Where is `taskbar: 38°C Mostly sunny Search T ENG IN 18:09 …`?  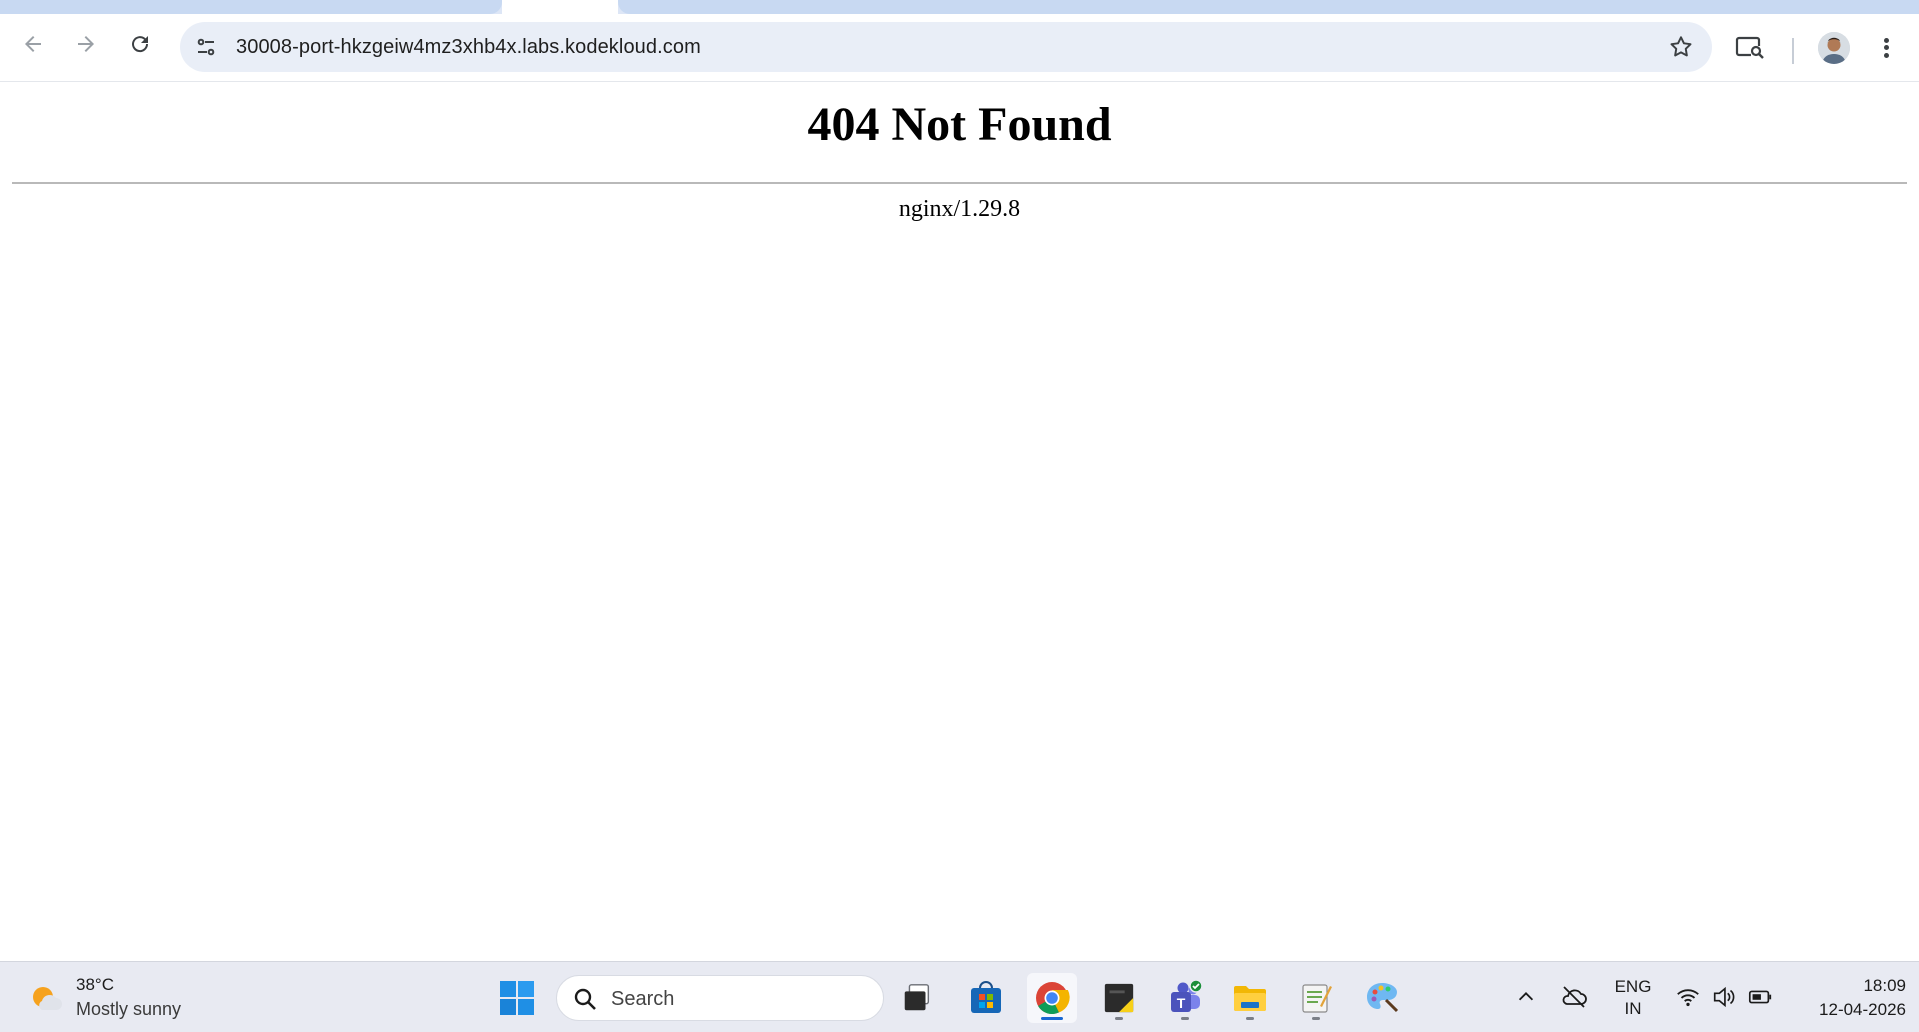
taskbar: 38°C Mostly sunny Search T ENG IN 18:09 … is located at coordinates (959, 996).